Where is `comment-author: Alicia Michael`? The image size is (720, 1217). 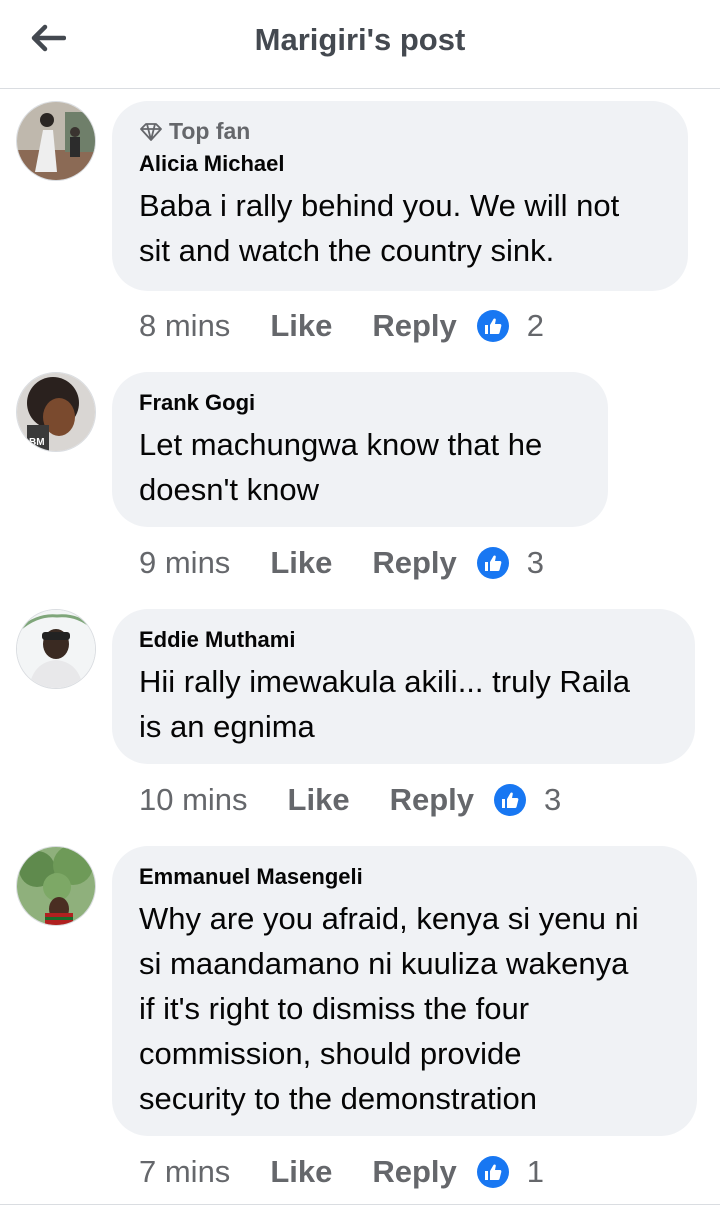 comment-author: Alicia Michael is located at coordinates (399, 164).